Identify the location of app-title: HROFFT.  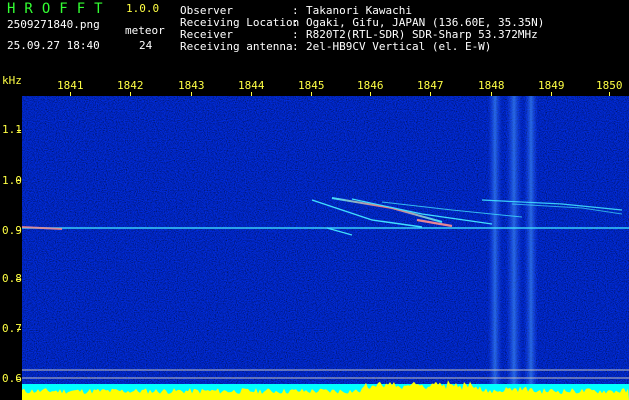
(59, 9).